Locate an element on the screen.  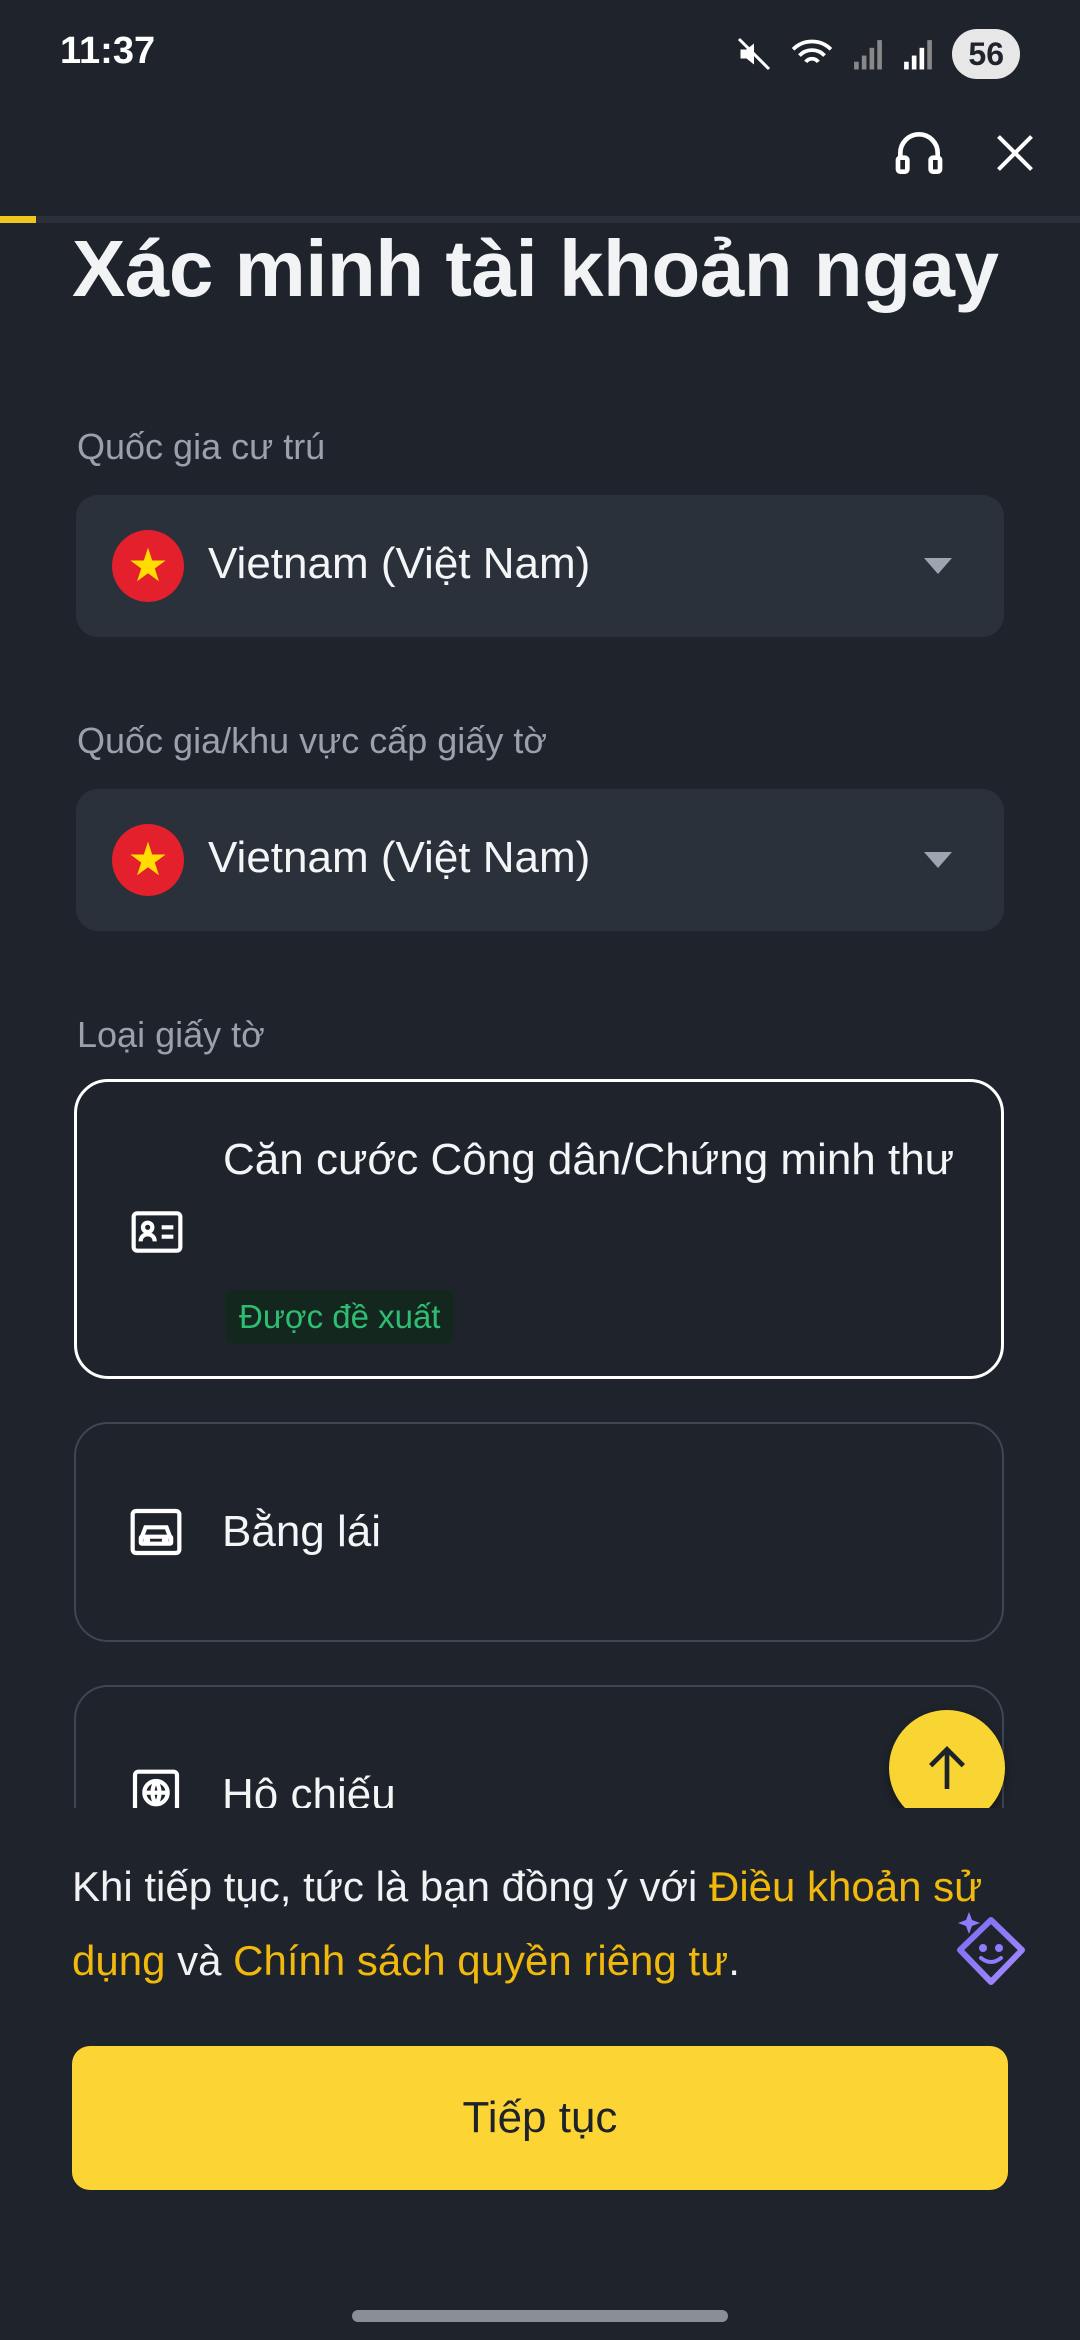
assistant-button is located at coordinates (991, 1953).